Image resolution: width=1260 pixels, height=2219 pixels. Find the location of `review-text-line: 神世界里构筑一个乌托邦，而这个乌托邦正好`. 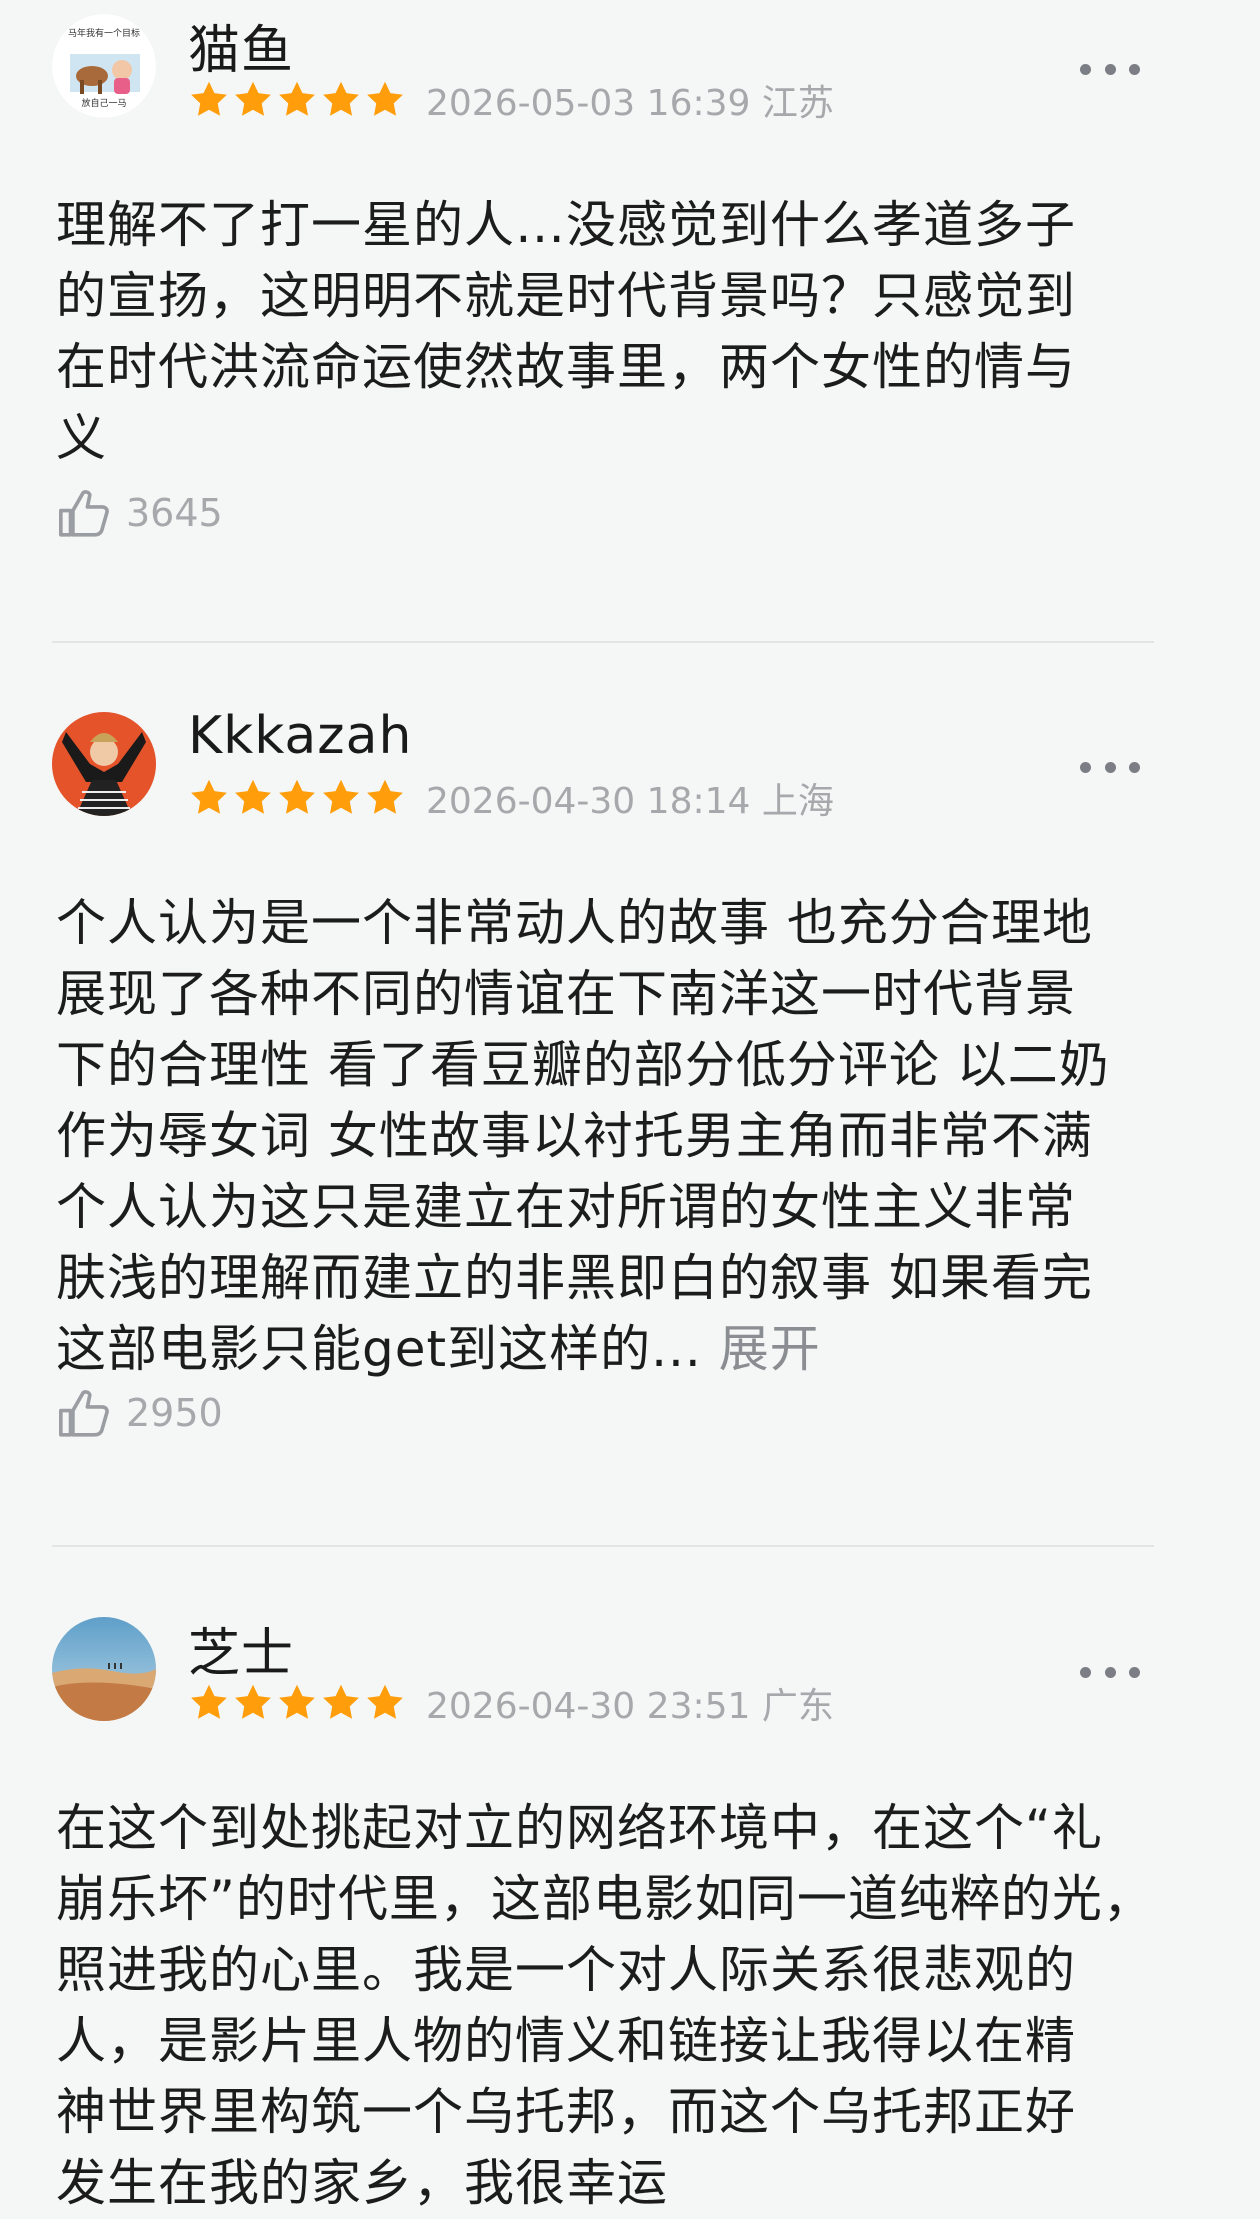

review-text-line: 神世界里构筑一个乌托邦，而这个乌托邦正好 is located at coordinates (566, 2112).